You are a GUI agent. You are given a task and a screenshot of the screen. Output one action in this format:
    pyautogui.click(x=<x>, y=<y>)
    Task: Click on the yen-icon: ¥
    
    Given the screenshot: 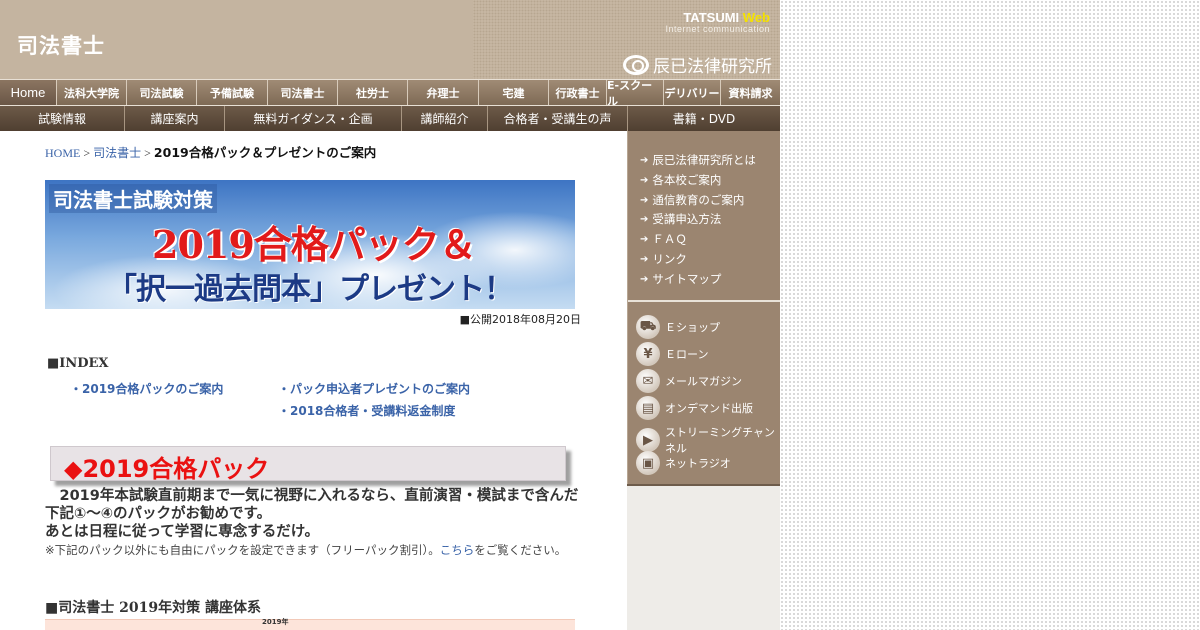 What is the action you would take?
    pyautogui.click(x=648, y=354)
    